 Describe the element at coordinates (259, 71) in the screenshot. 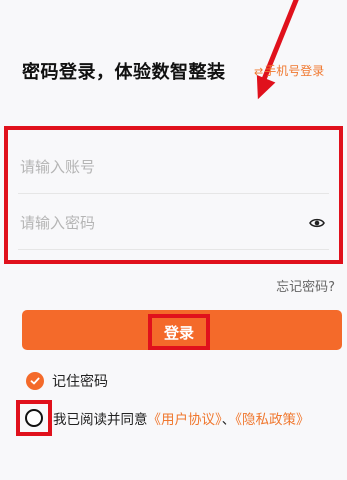

I see `swap-arrows-icon: ⇄` at that location.